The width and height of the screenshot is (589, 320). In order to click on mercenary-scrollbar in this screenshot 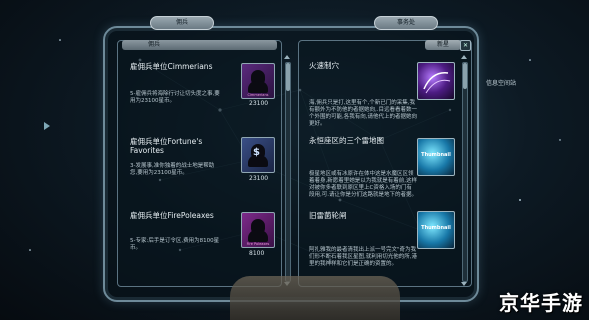, I will do `click(288, 172)`.